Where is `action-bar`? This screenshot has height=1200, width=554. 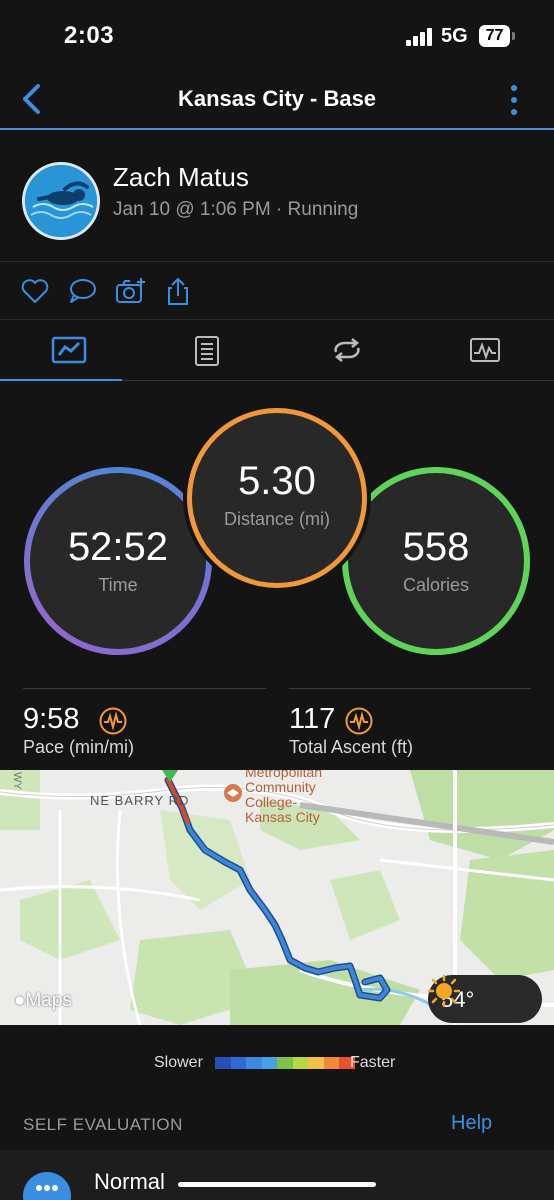
action-bar is located at coordinates (277, 291).